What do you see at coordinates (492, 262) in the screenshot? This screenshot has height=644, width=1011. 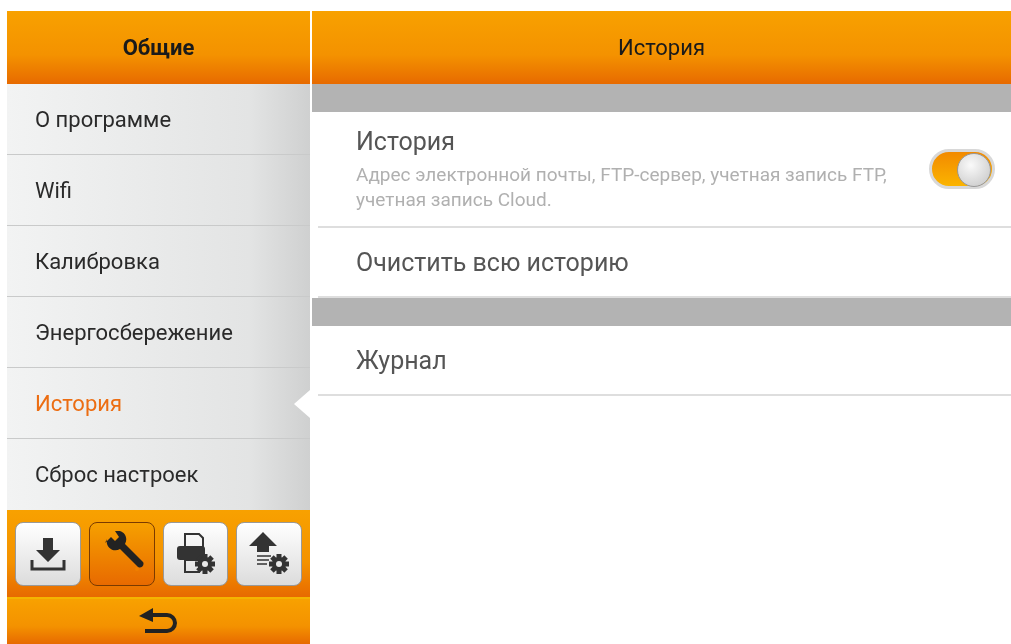 I see `row-label: Очистить всю историю` at bounding box center [492, 262].